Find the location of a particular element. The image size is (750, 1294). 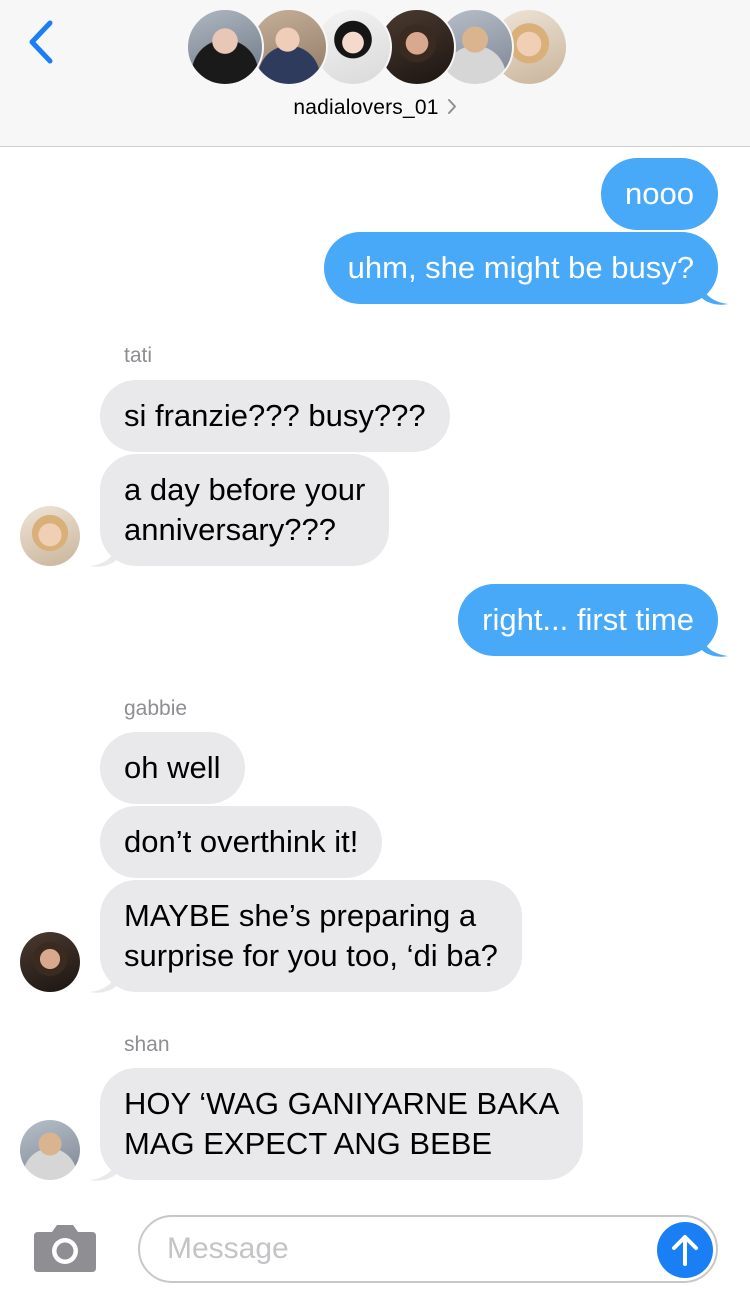

sent-message: right... first time is located at coordinates (588, 620).